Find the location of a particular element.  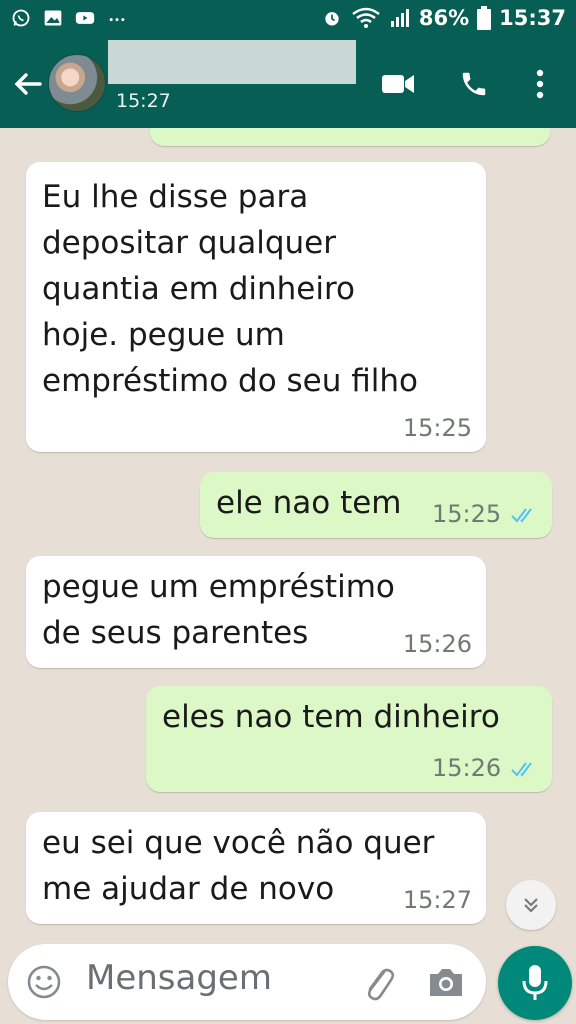

message-input-bar: Mensagem is located at coordinates (247, 982).